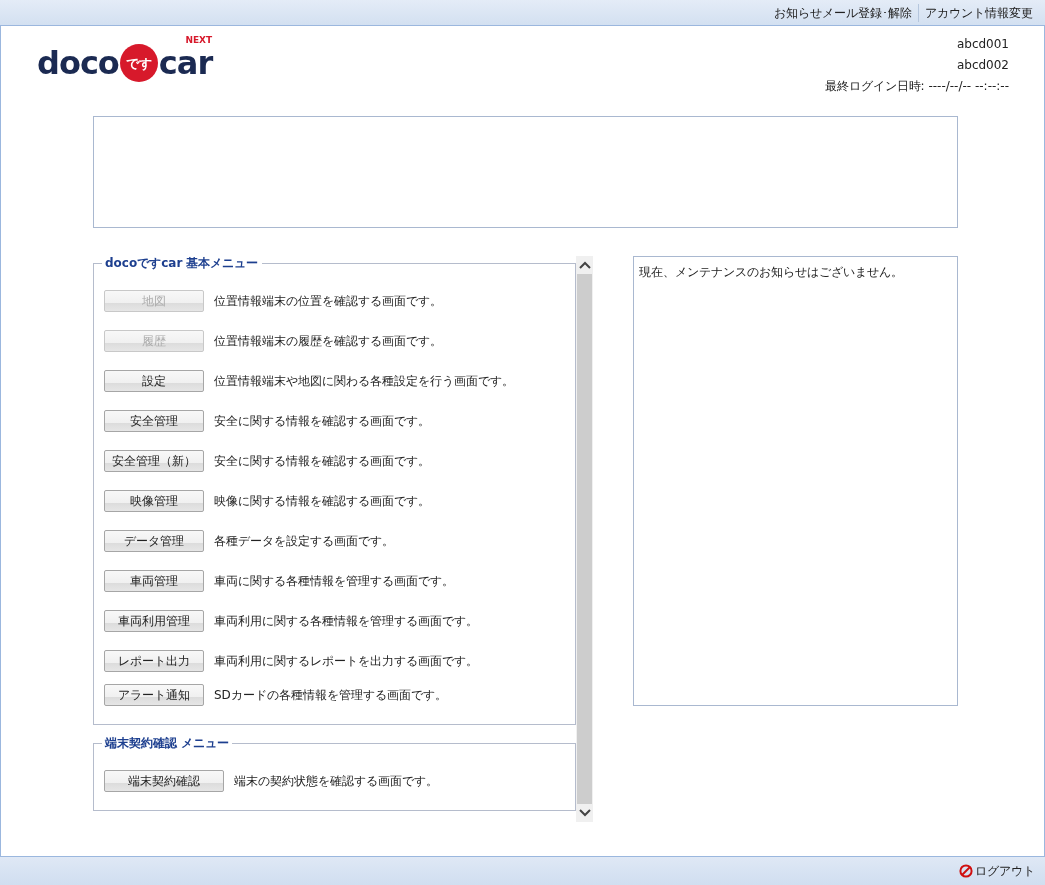  I want to click on menu-button: 設定, so click(154, 381).